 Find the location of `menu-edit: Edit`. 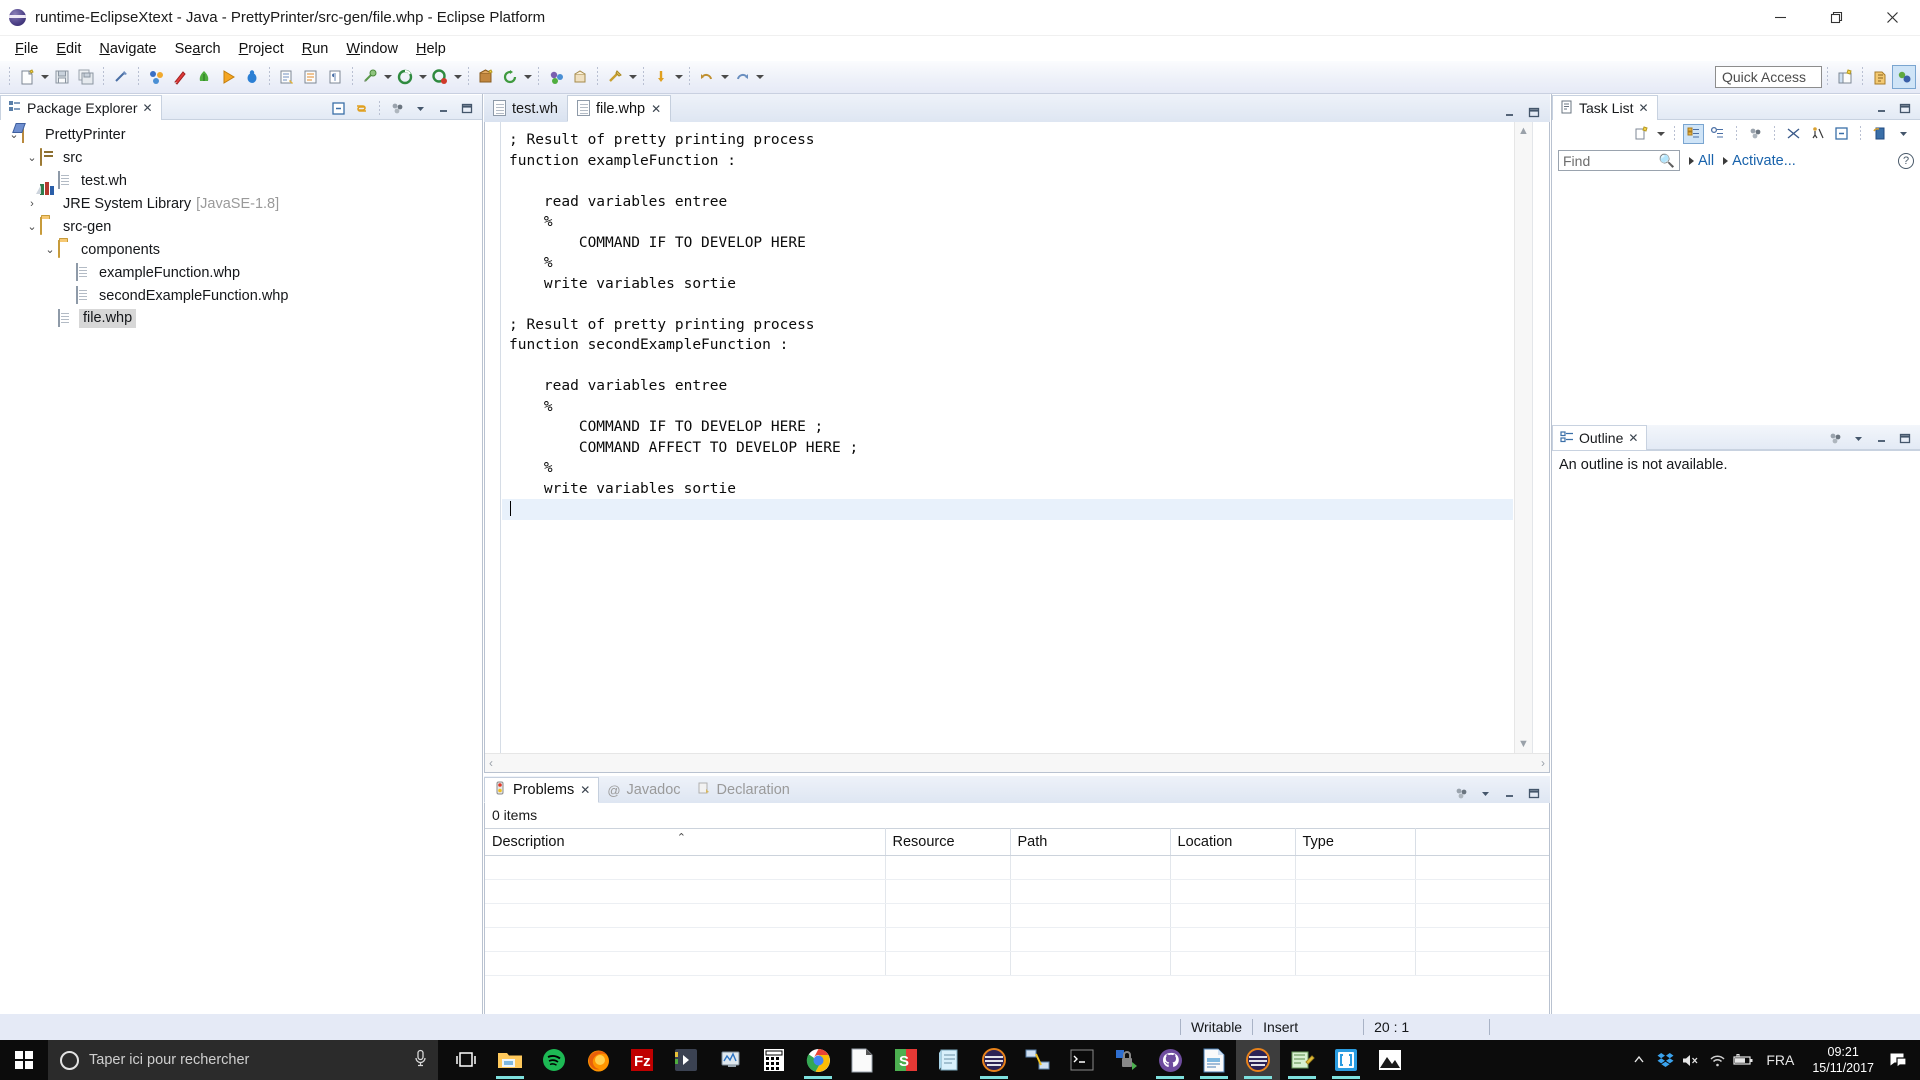

menu-edit: Edit is located at coordinates (68, 49).